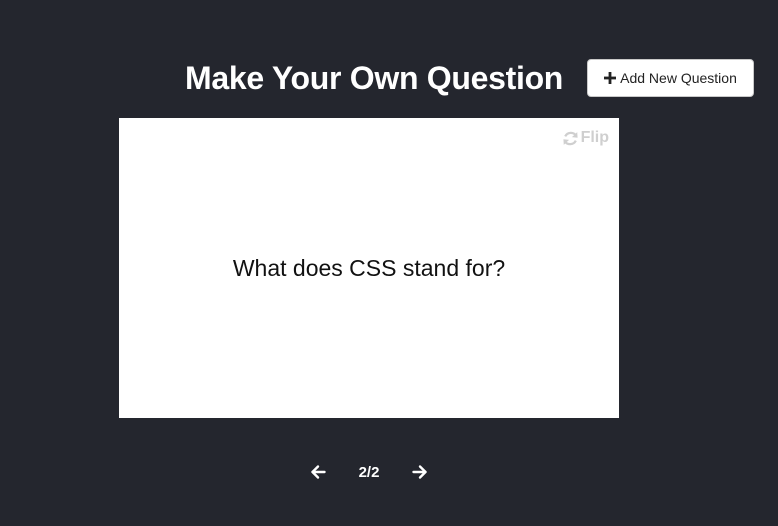  I want to click on add-new-question-label: Add New Question, so click(678, 78).